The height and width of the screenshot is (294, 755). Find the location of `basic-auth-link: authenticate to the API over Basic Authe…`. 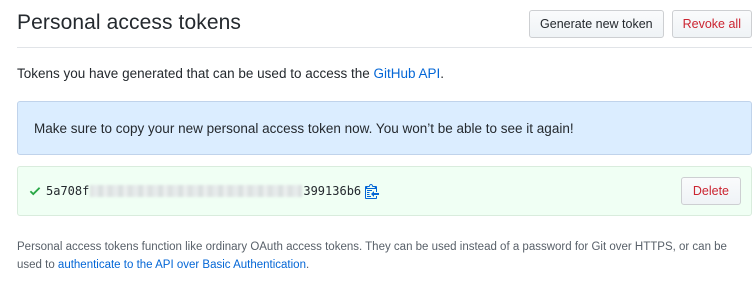

basic-auth-link: authenticate to the API over Basic Authe… is located at coordinates (182, 265).